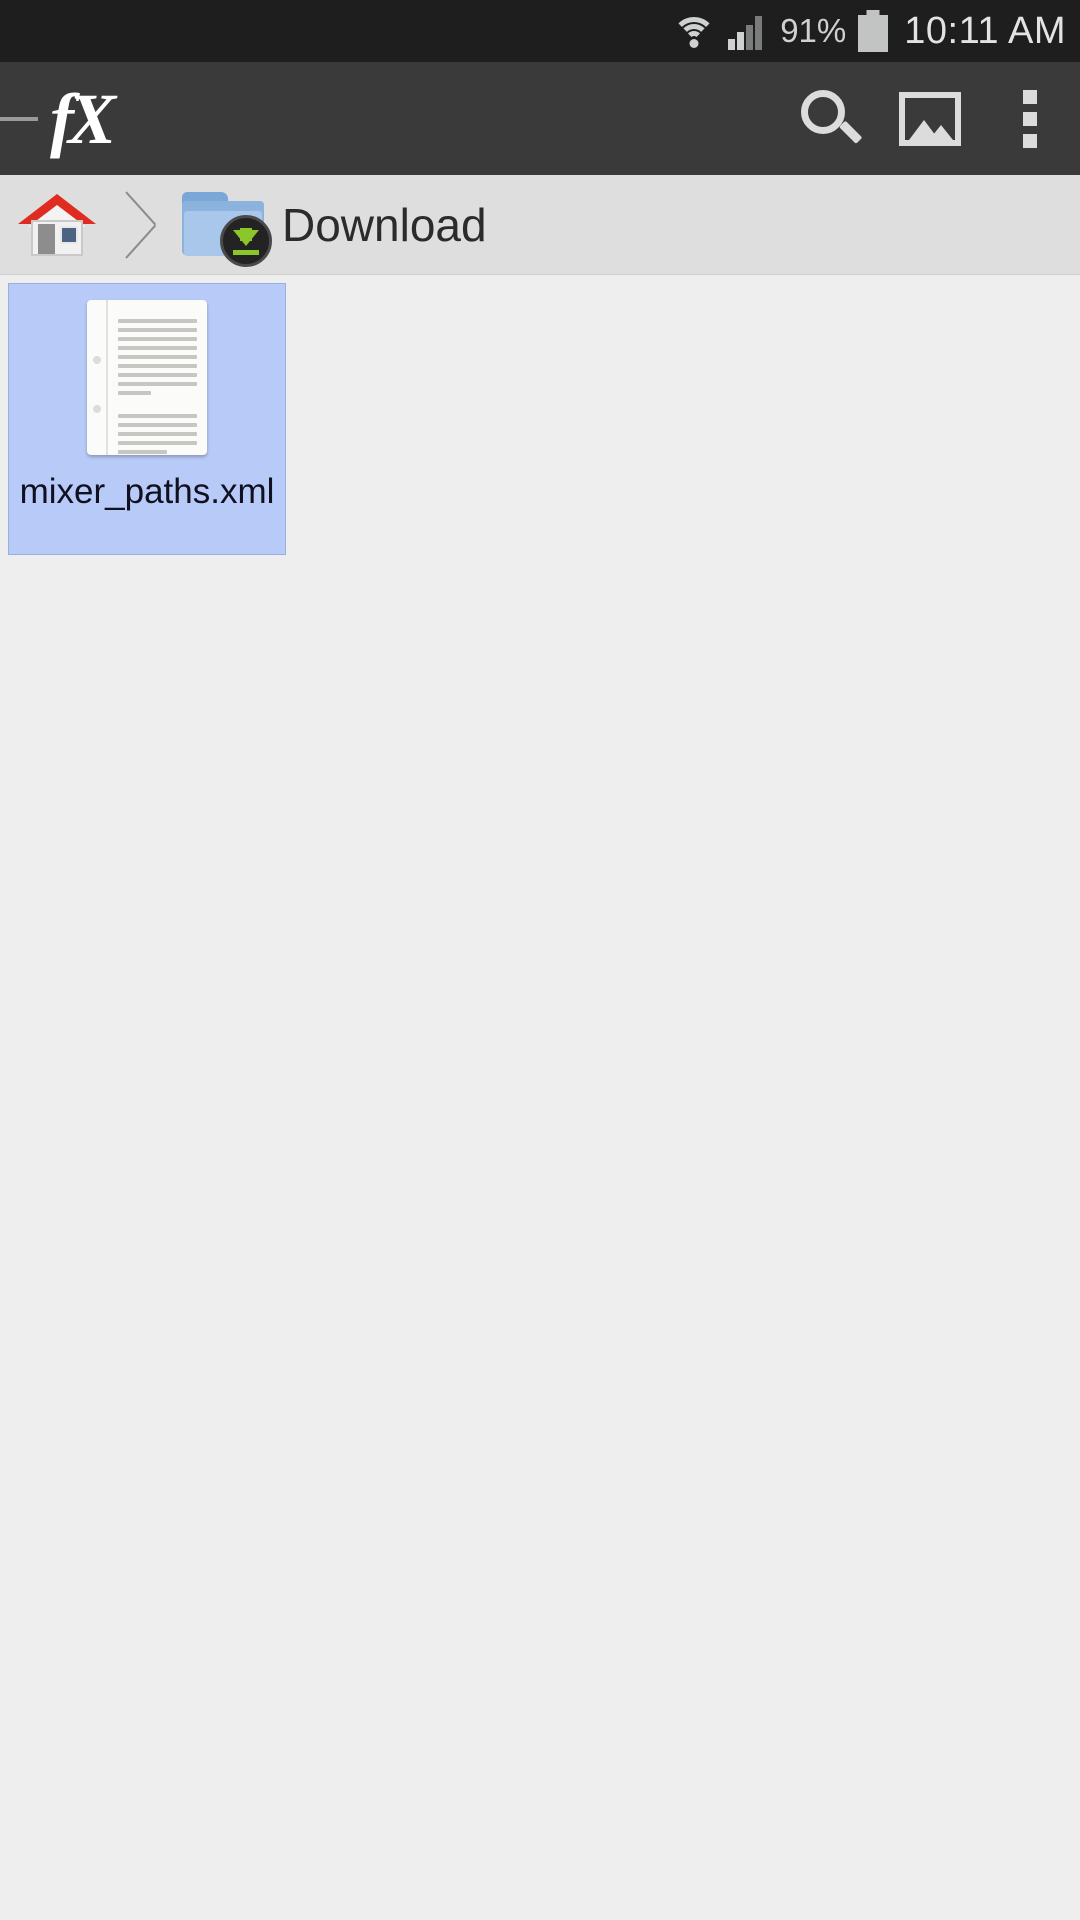  Describe the element at coordinates (694, 31) in the screenshot. I see `wifi-icon` at that location.